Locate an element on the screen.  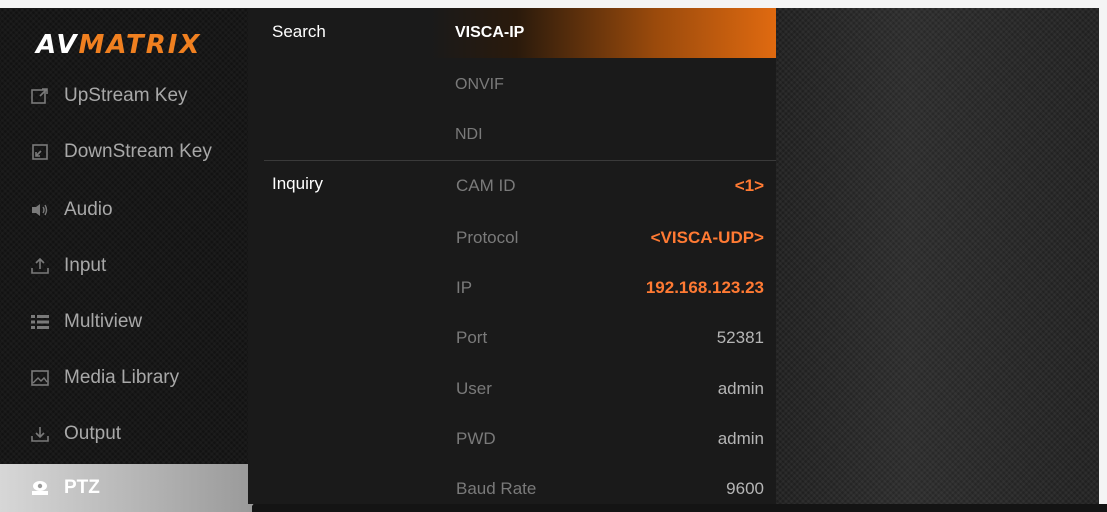
search-option-ndi: NDI is located at coordinates (469, 135).